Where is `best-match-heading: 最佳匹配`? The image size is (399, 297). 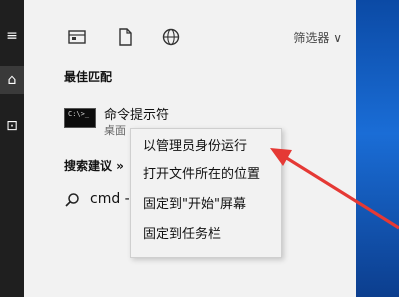
best-match-heading: 最佳匹配 is located at coordinates (88, 77).